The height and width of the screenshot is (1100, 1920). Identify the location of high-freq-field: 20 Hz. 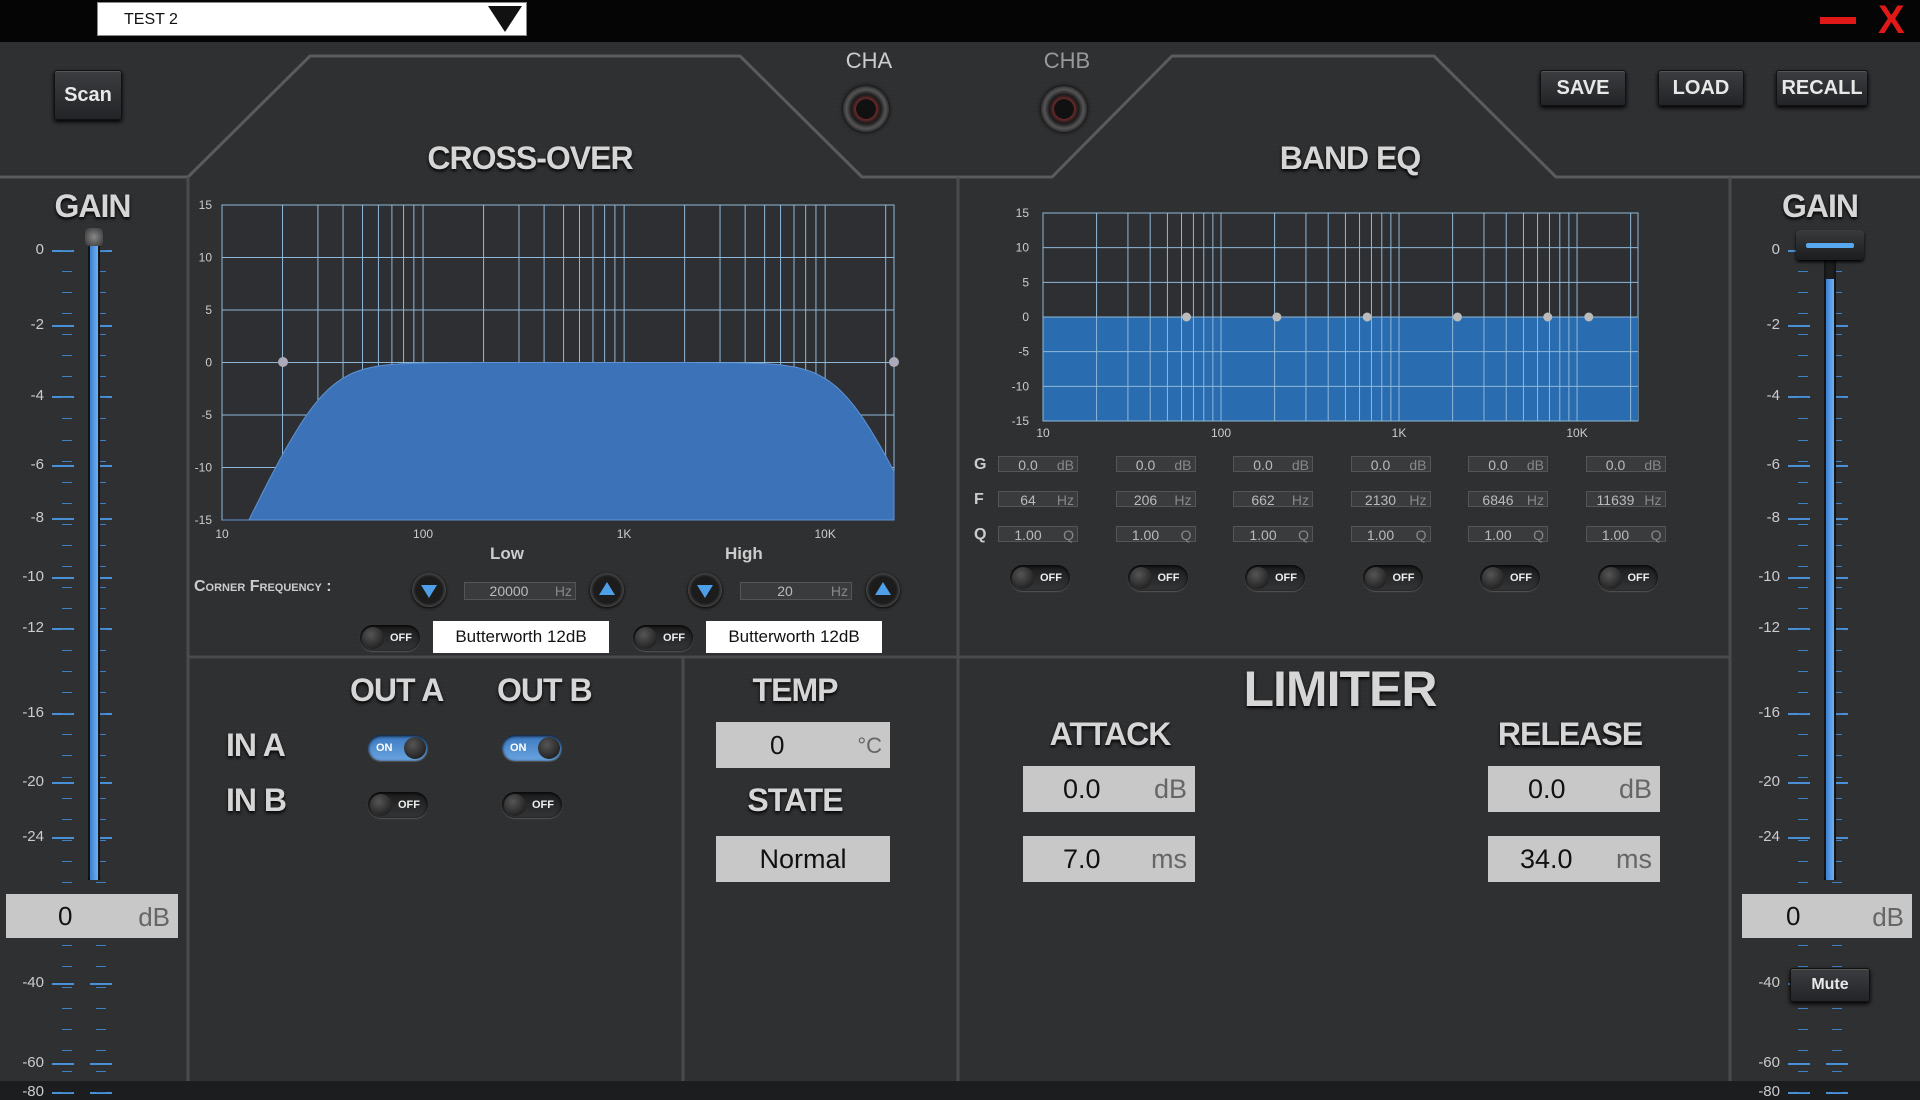
(796, 591).